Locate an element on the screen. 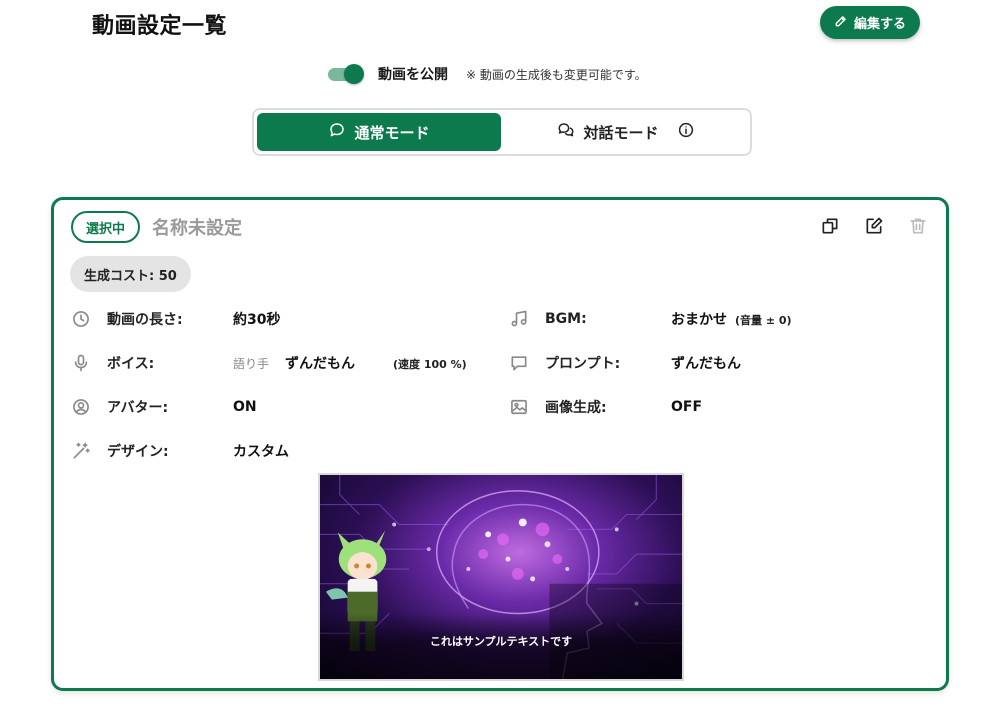 The height and width of the screenshot is (712, 990). copy-icon is located at coordinates (830, 226).